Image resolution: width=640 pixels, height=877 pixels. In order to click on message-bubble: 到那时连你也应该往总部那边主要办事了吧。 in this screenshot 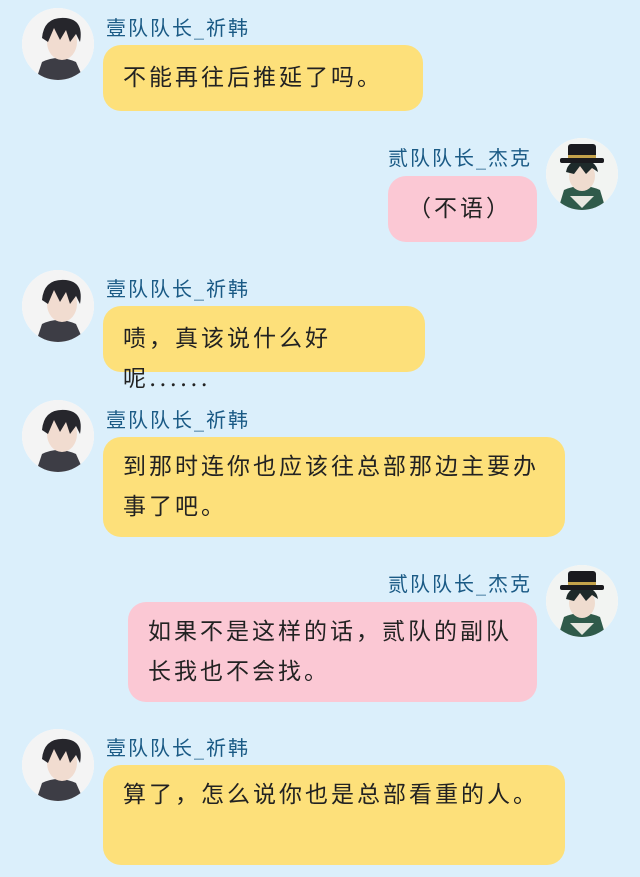, I will do `click(334, 487)`.